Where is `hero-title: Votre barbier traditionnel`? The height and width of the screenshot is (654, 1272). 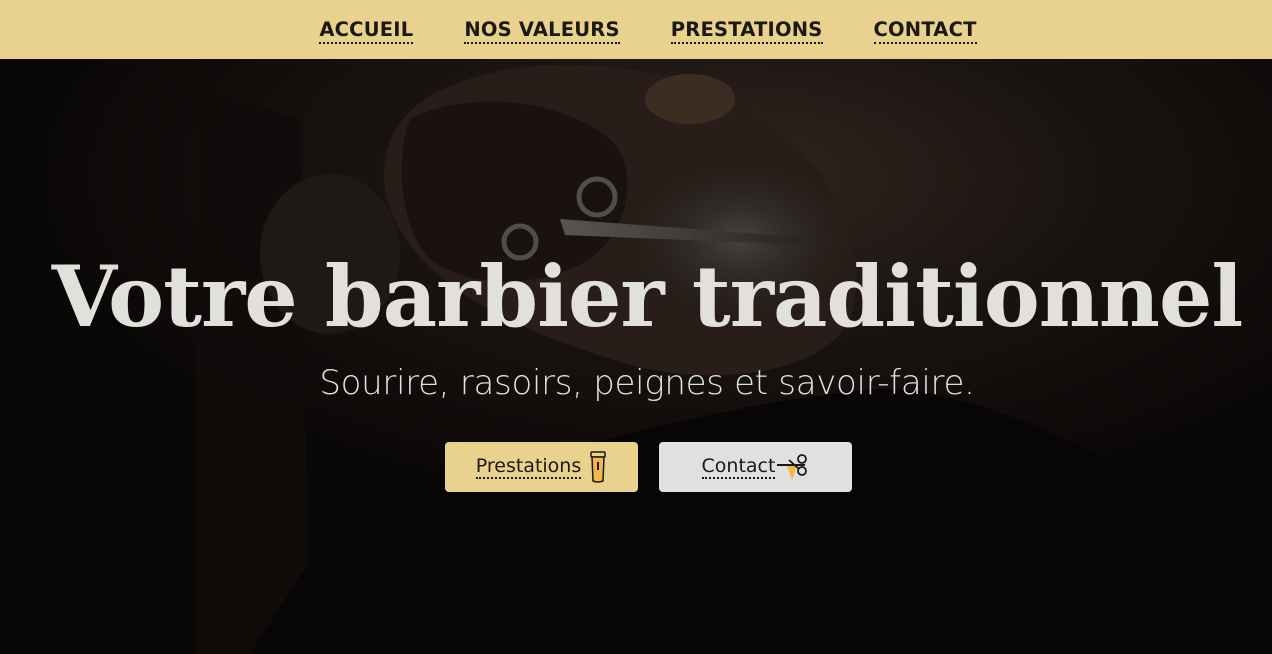
hero-title: Votre barbier traditionnel is located at coordinates (647, 296).